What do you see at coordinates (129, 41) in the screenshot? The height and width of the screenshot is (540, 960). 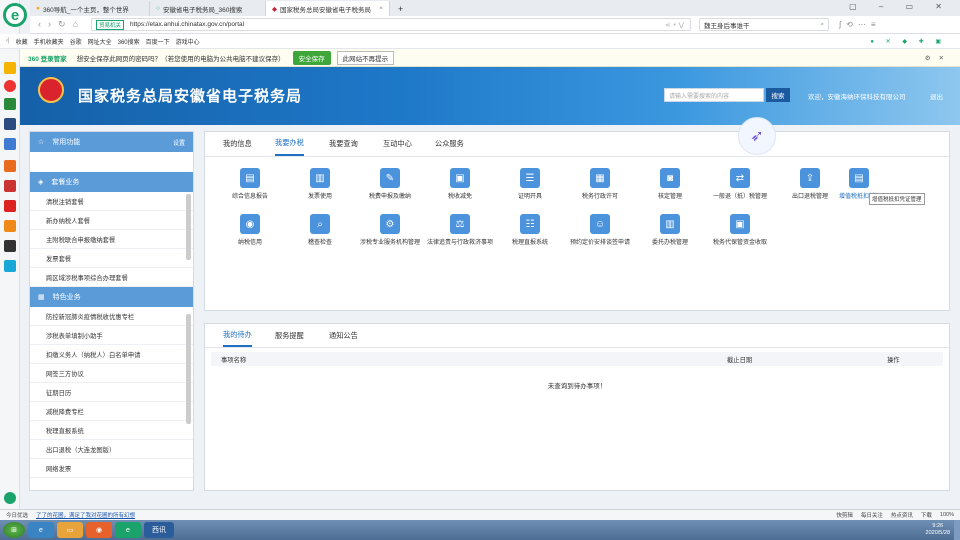 I see `bookmark-item: 360搜索` at bounding box center [129, 41].